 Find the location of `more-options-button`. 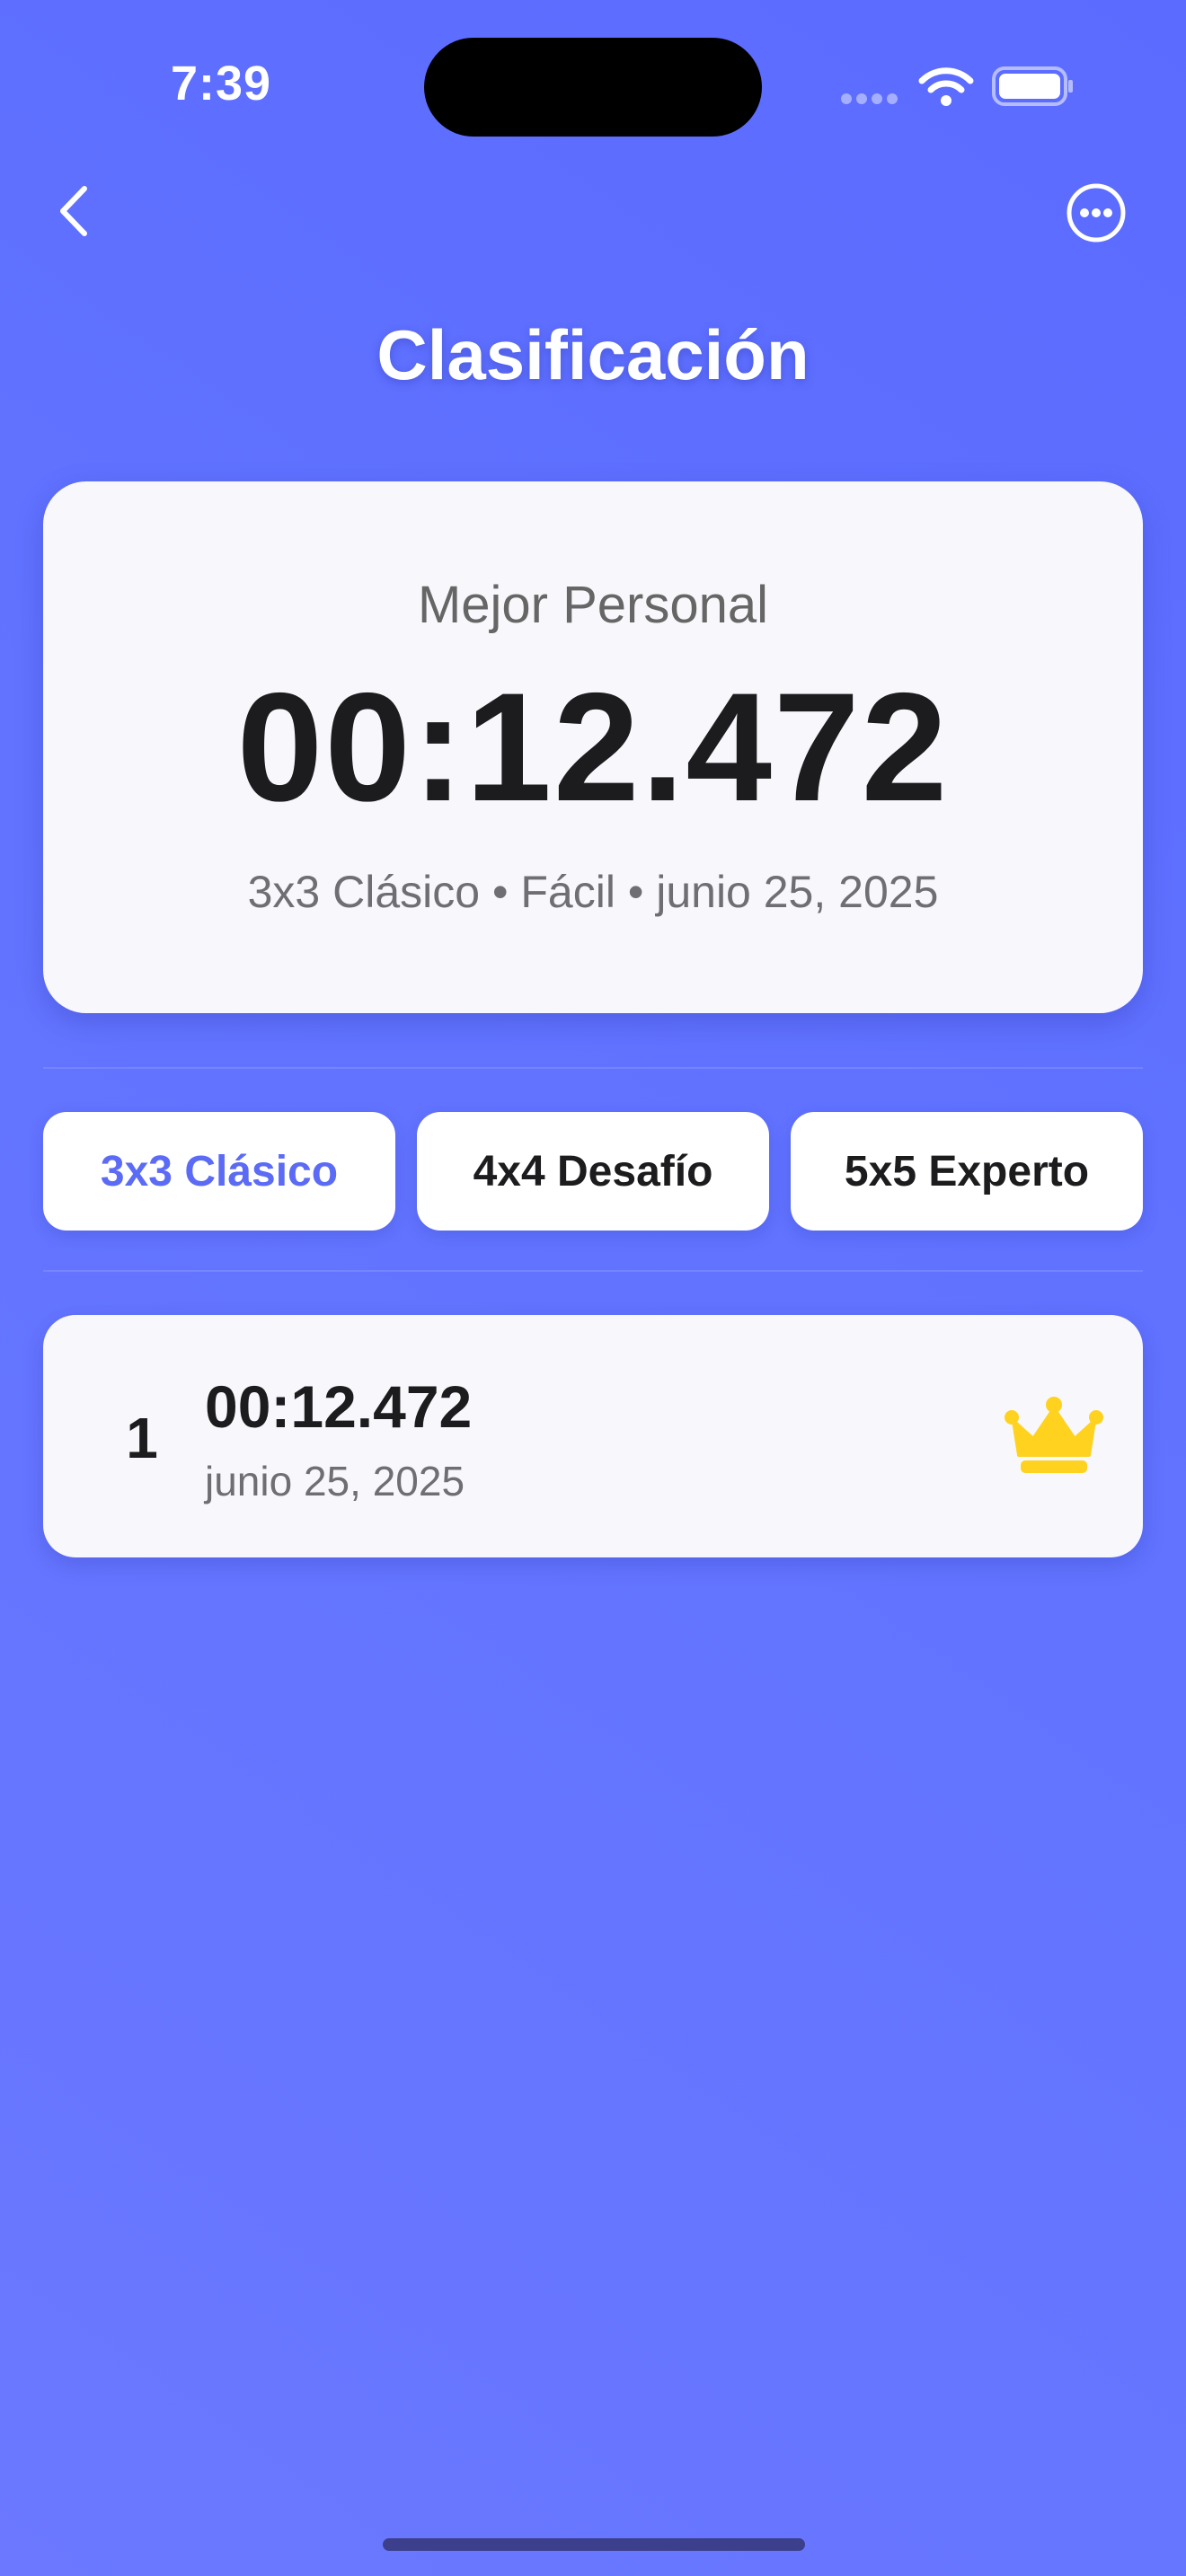

more-options-button is located at coordinates (1096, 212).